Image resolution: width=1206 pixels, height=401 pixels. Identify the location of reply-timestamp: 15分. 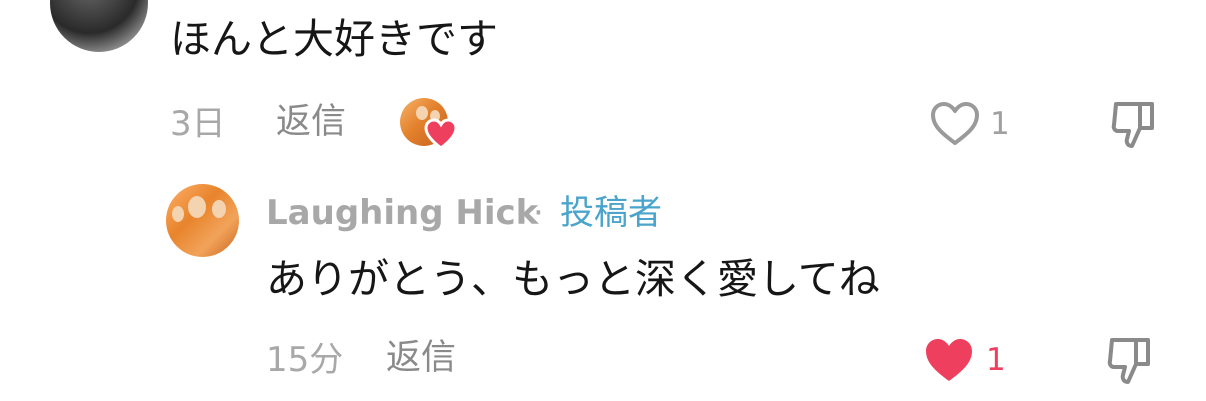
(305, 360).